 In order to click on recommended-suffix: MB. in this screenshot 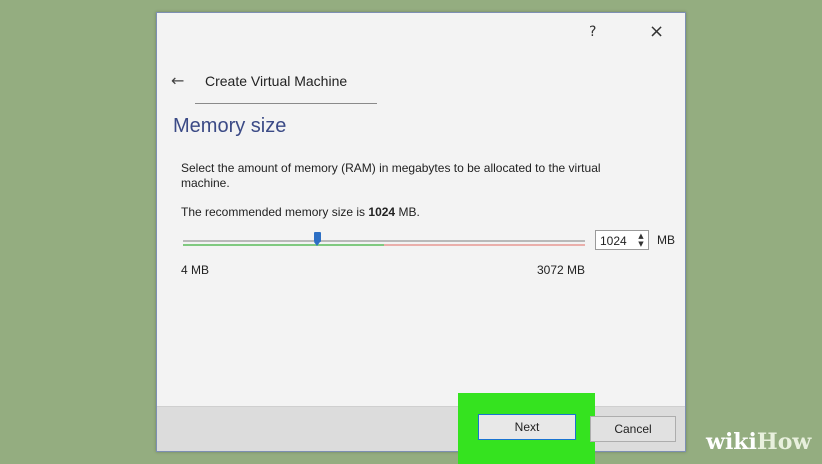, I will do `click(407, 212)`.